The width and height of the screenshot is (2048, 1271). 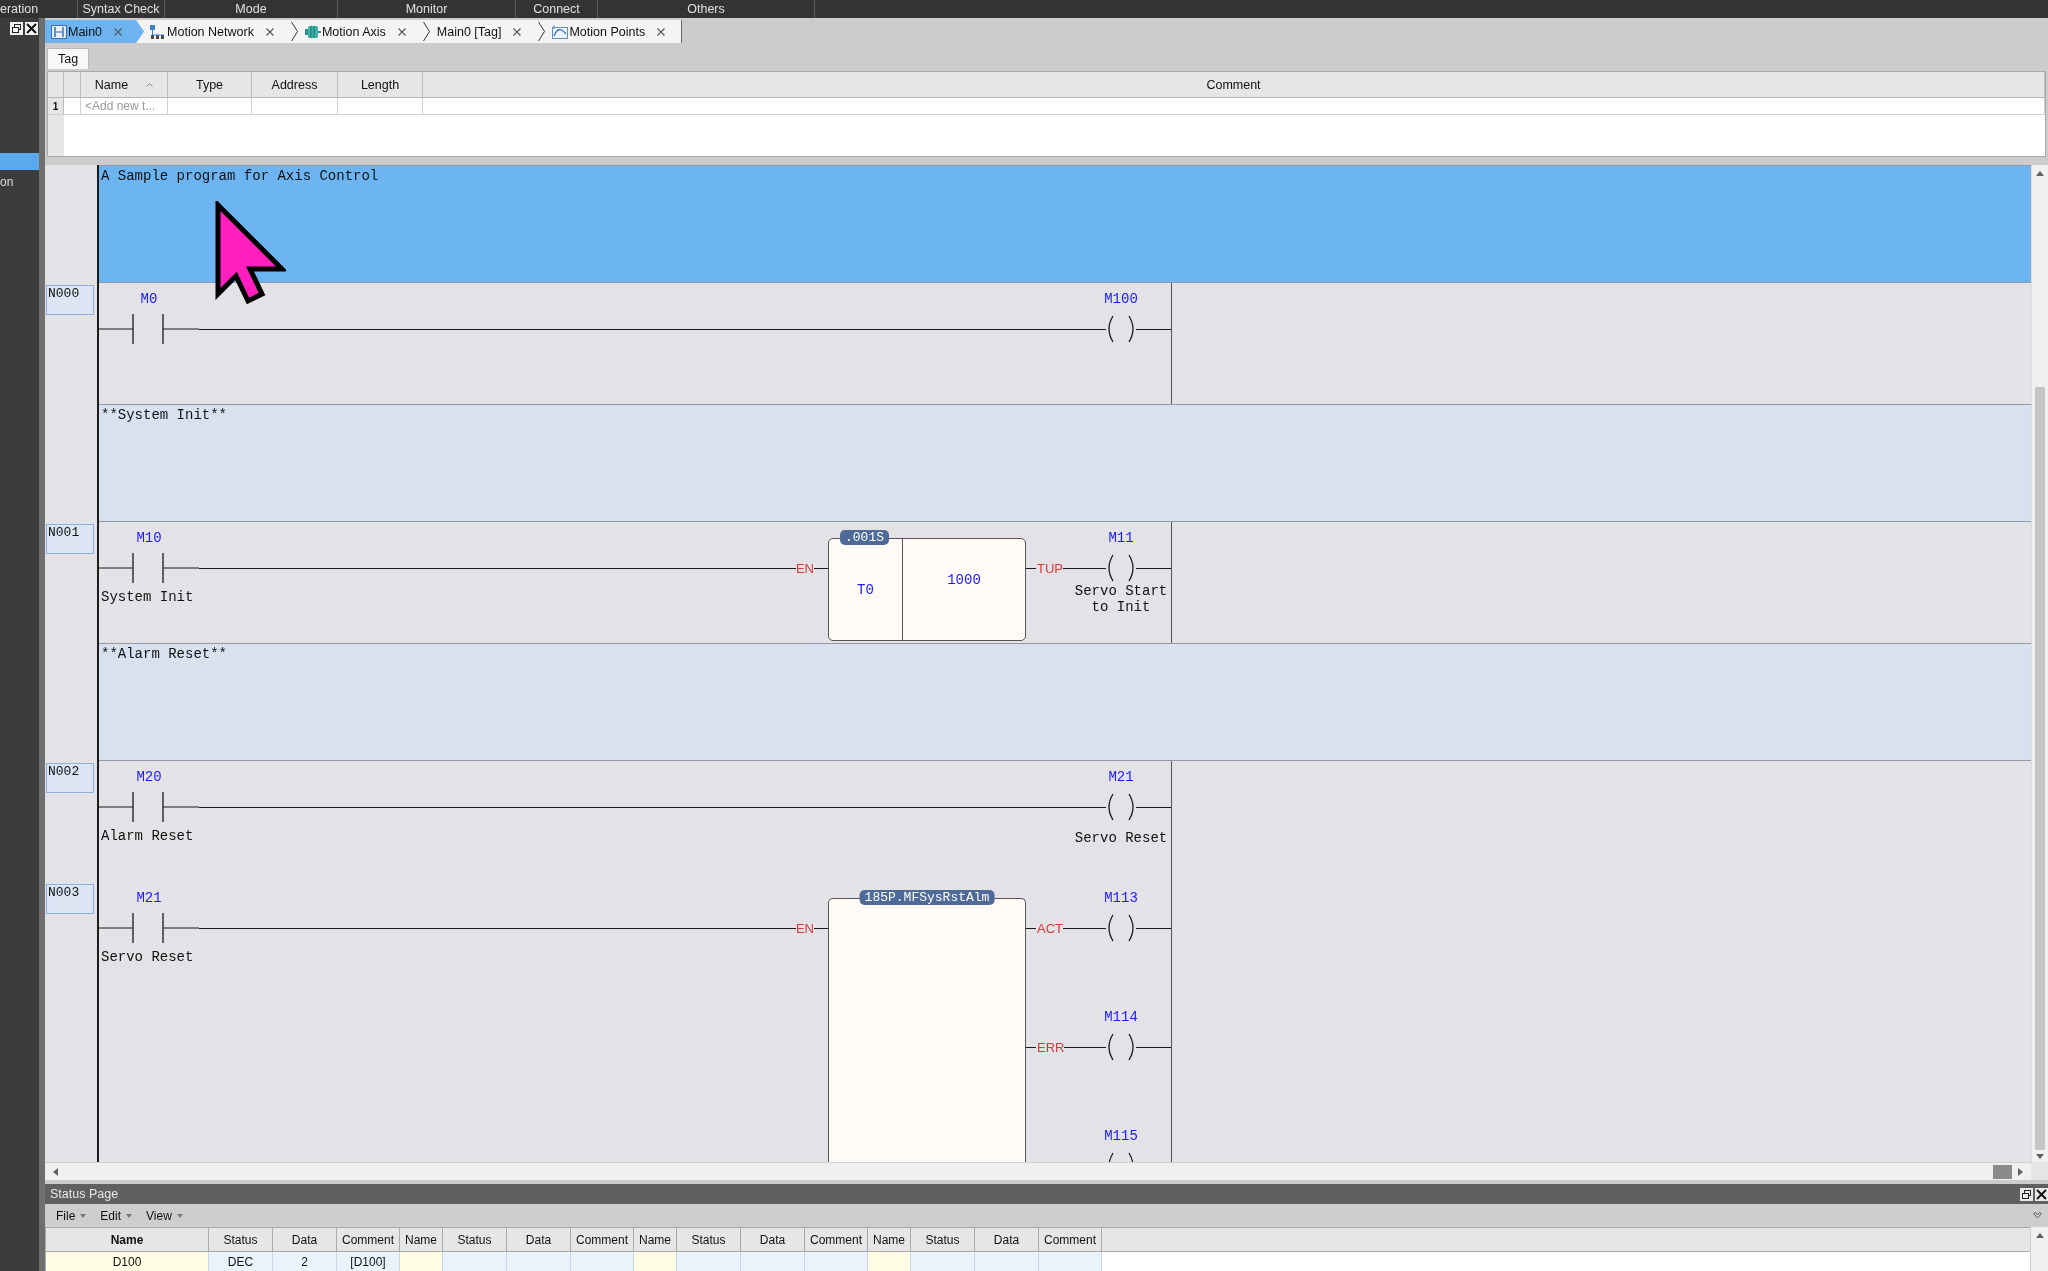 I want to click on caret-icon, so click(x=129, y=1215).